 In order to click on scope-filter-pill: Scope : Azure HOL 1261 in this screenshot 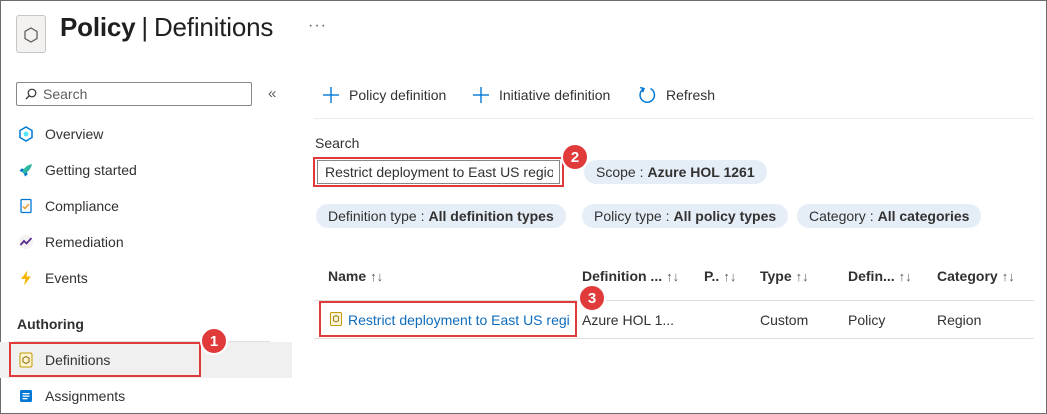, I will do `click(675, 172)`.